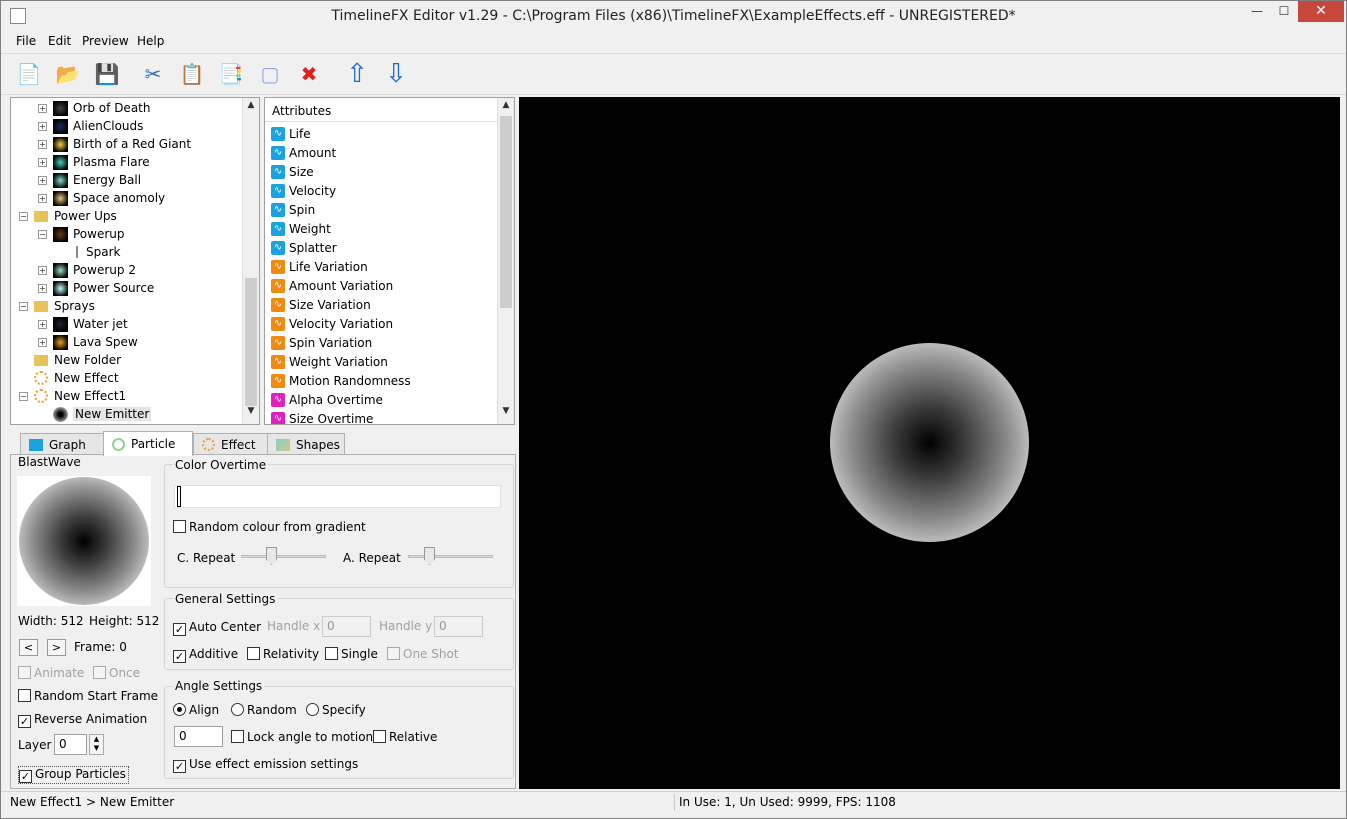  Describe the element at coordinates (153, 74) in the screenshot. I see `cut-button: ✂` at that location.